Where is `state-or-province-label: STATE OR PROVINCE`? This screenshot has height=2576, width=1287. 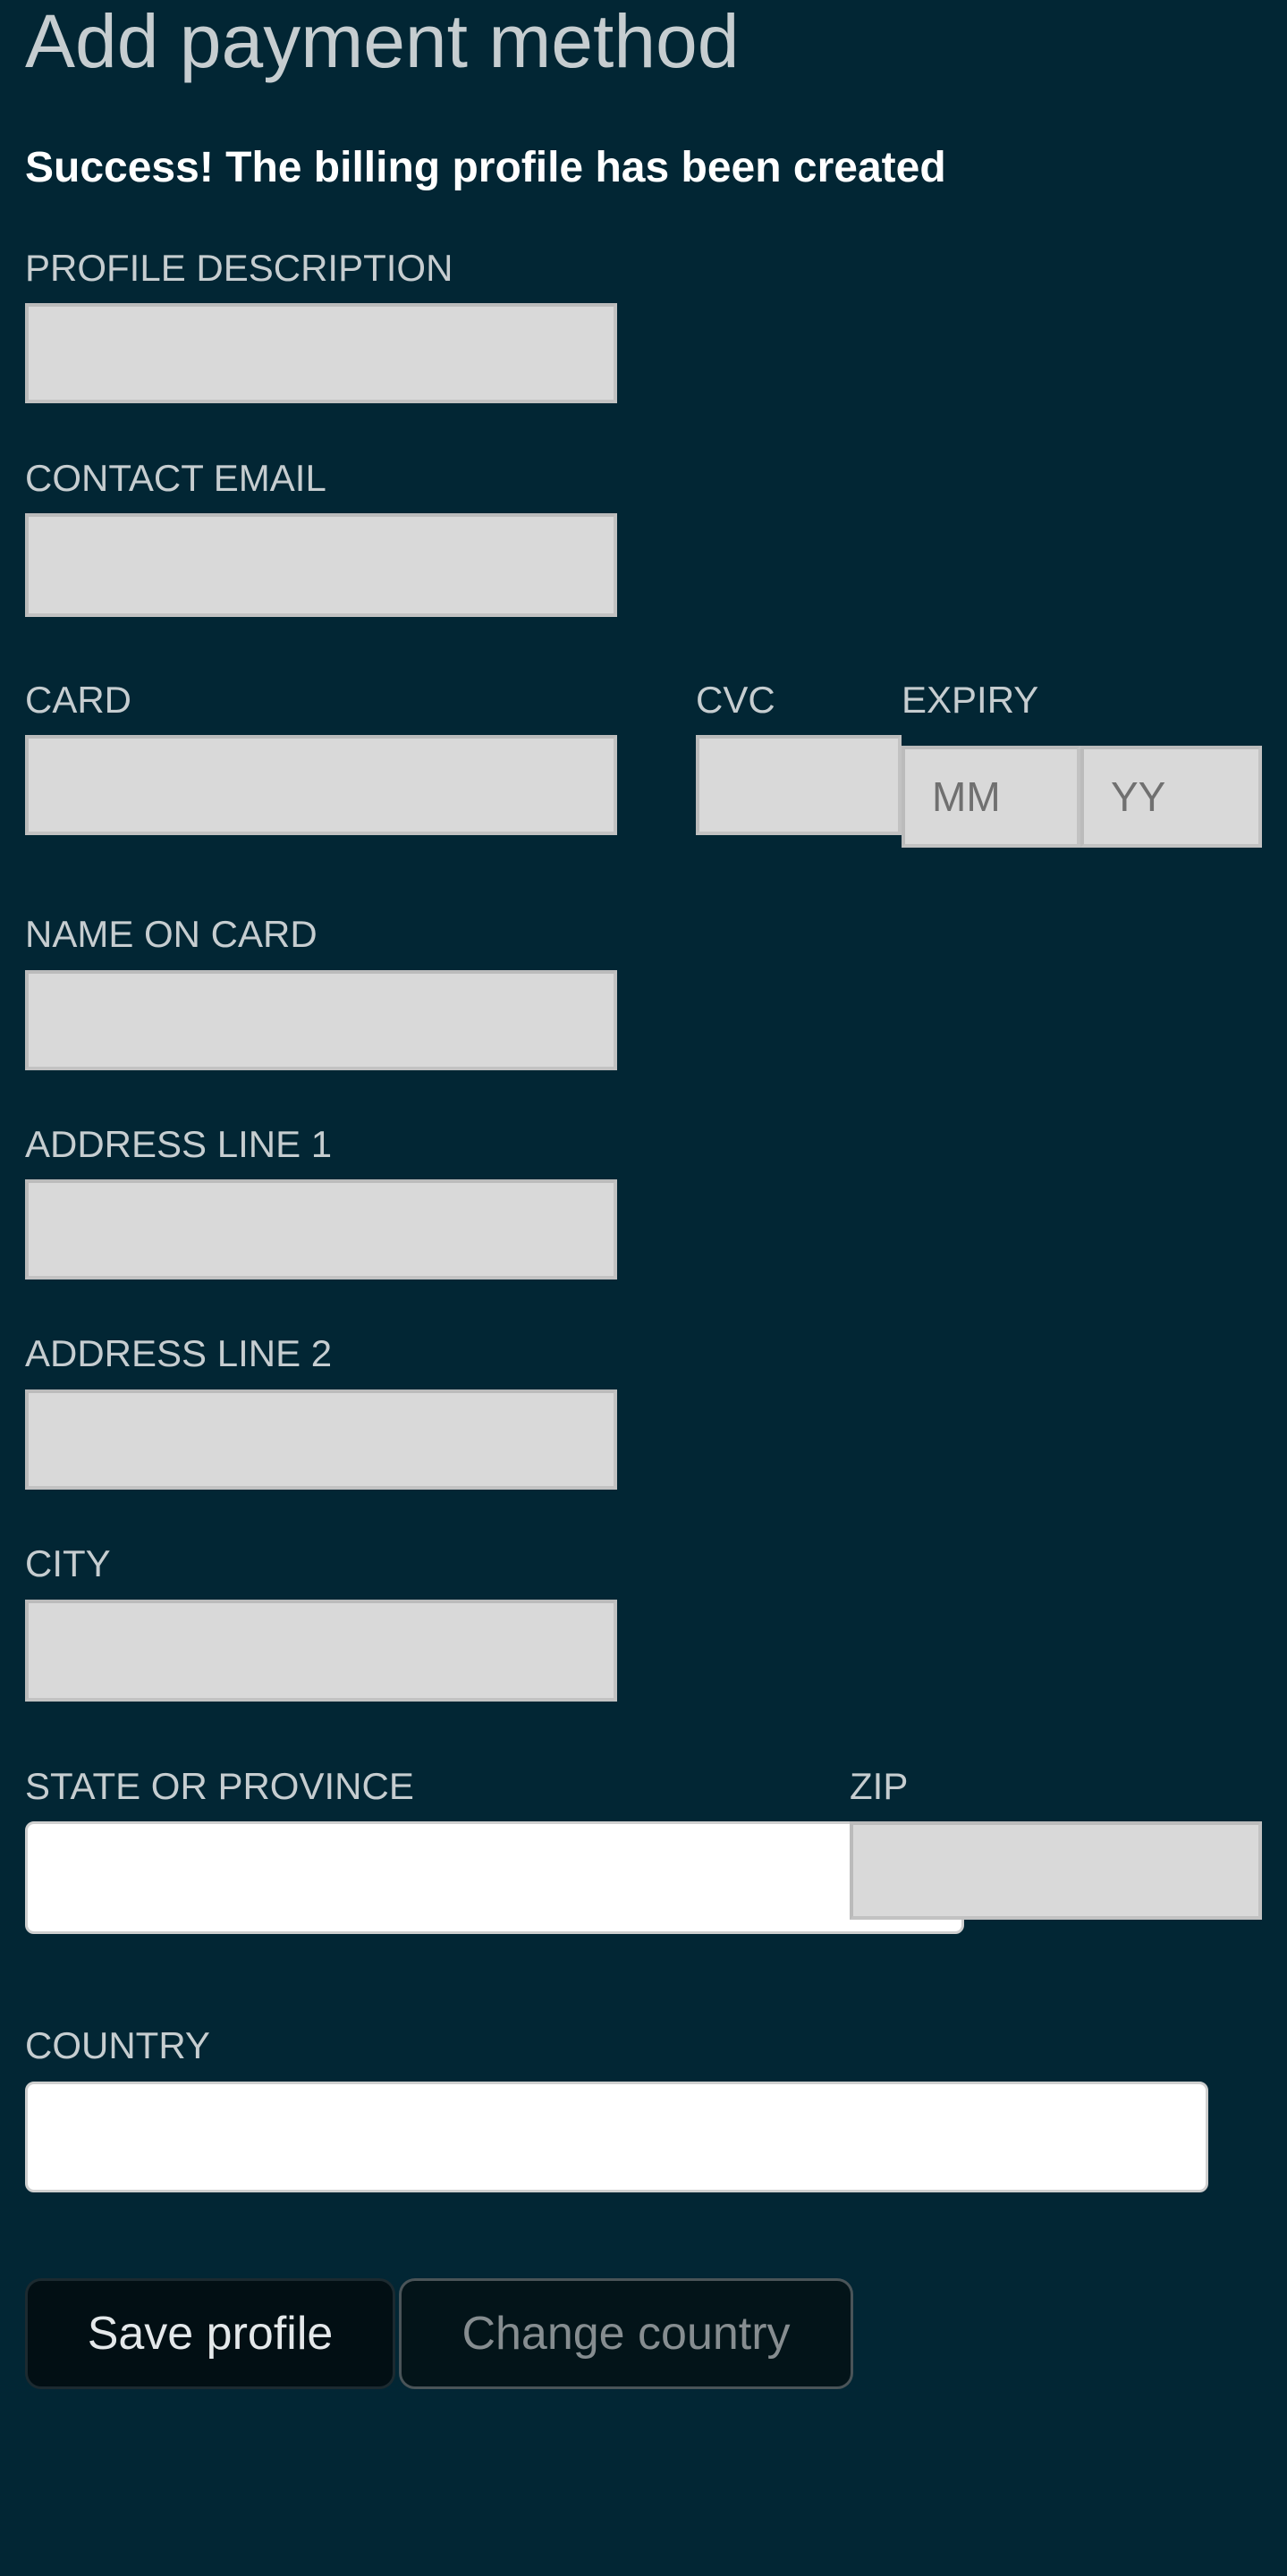
state-or-province-label: STATE OR PROVINCE is located at coordinates (219, 1786).